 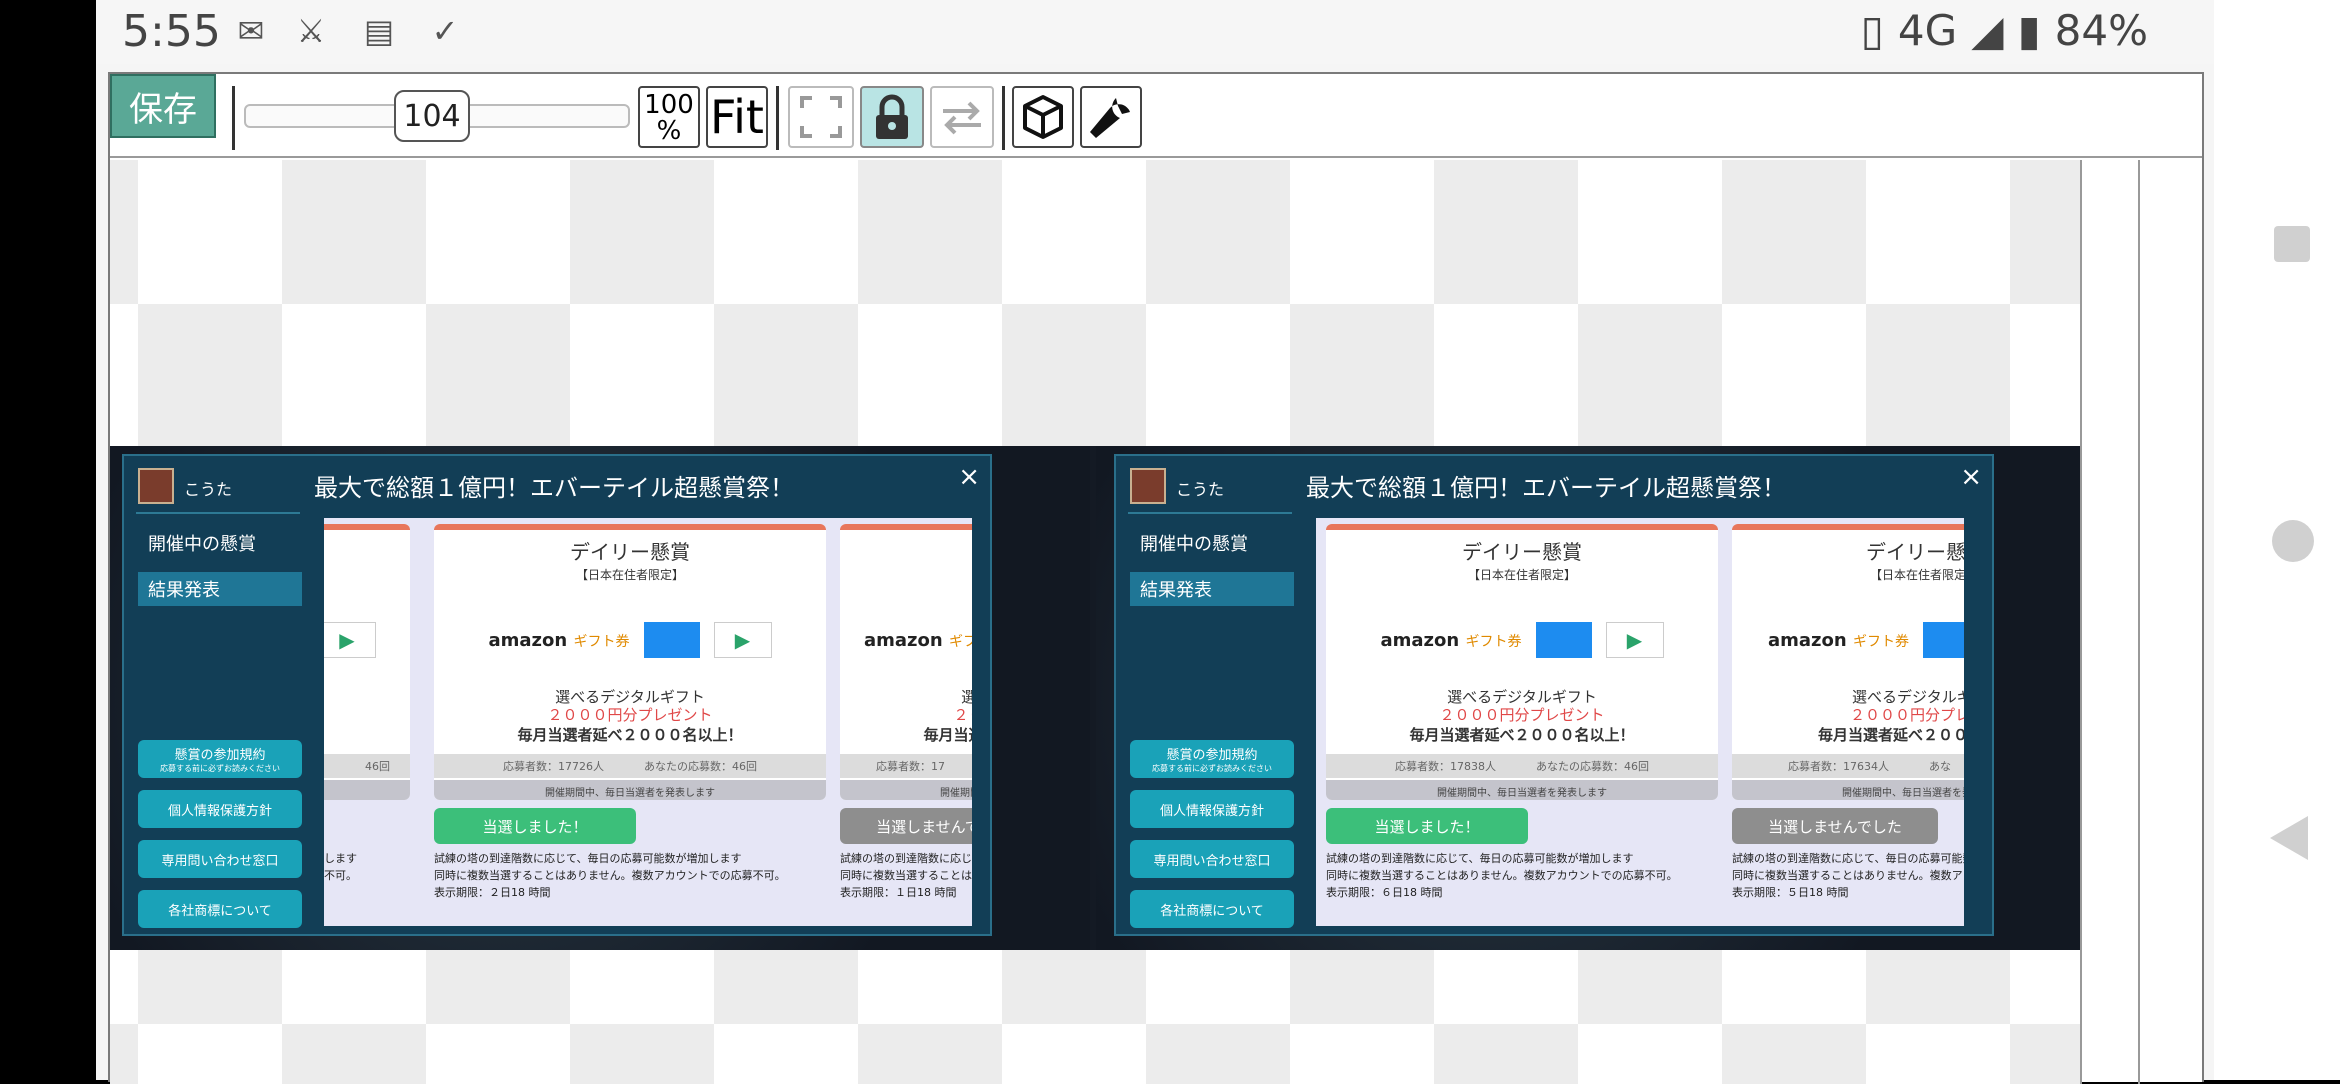 I want to click on zoom-100-button: 100 %, so click(x=669, y=117).